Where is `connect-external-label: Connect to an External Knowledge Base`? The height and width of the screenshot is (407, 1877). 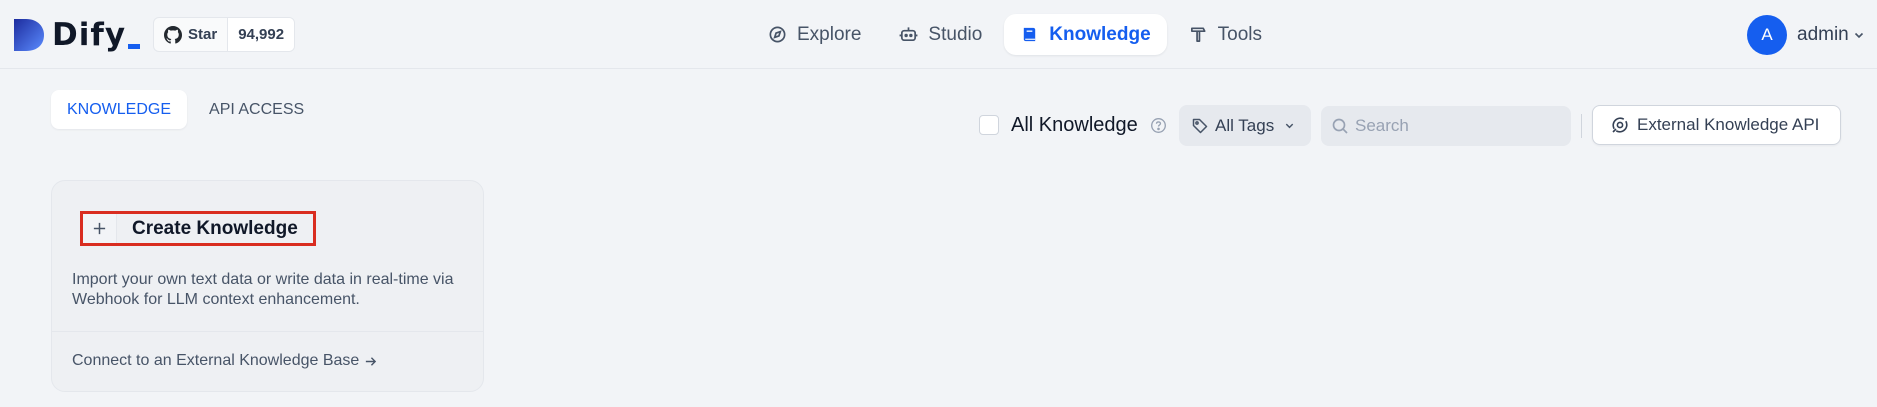
connect-external-label: Connect to an External Knowledge Base is located at coordinates (216, 360).